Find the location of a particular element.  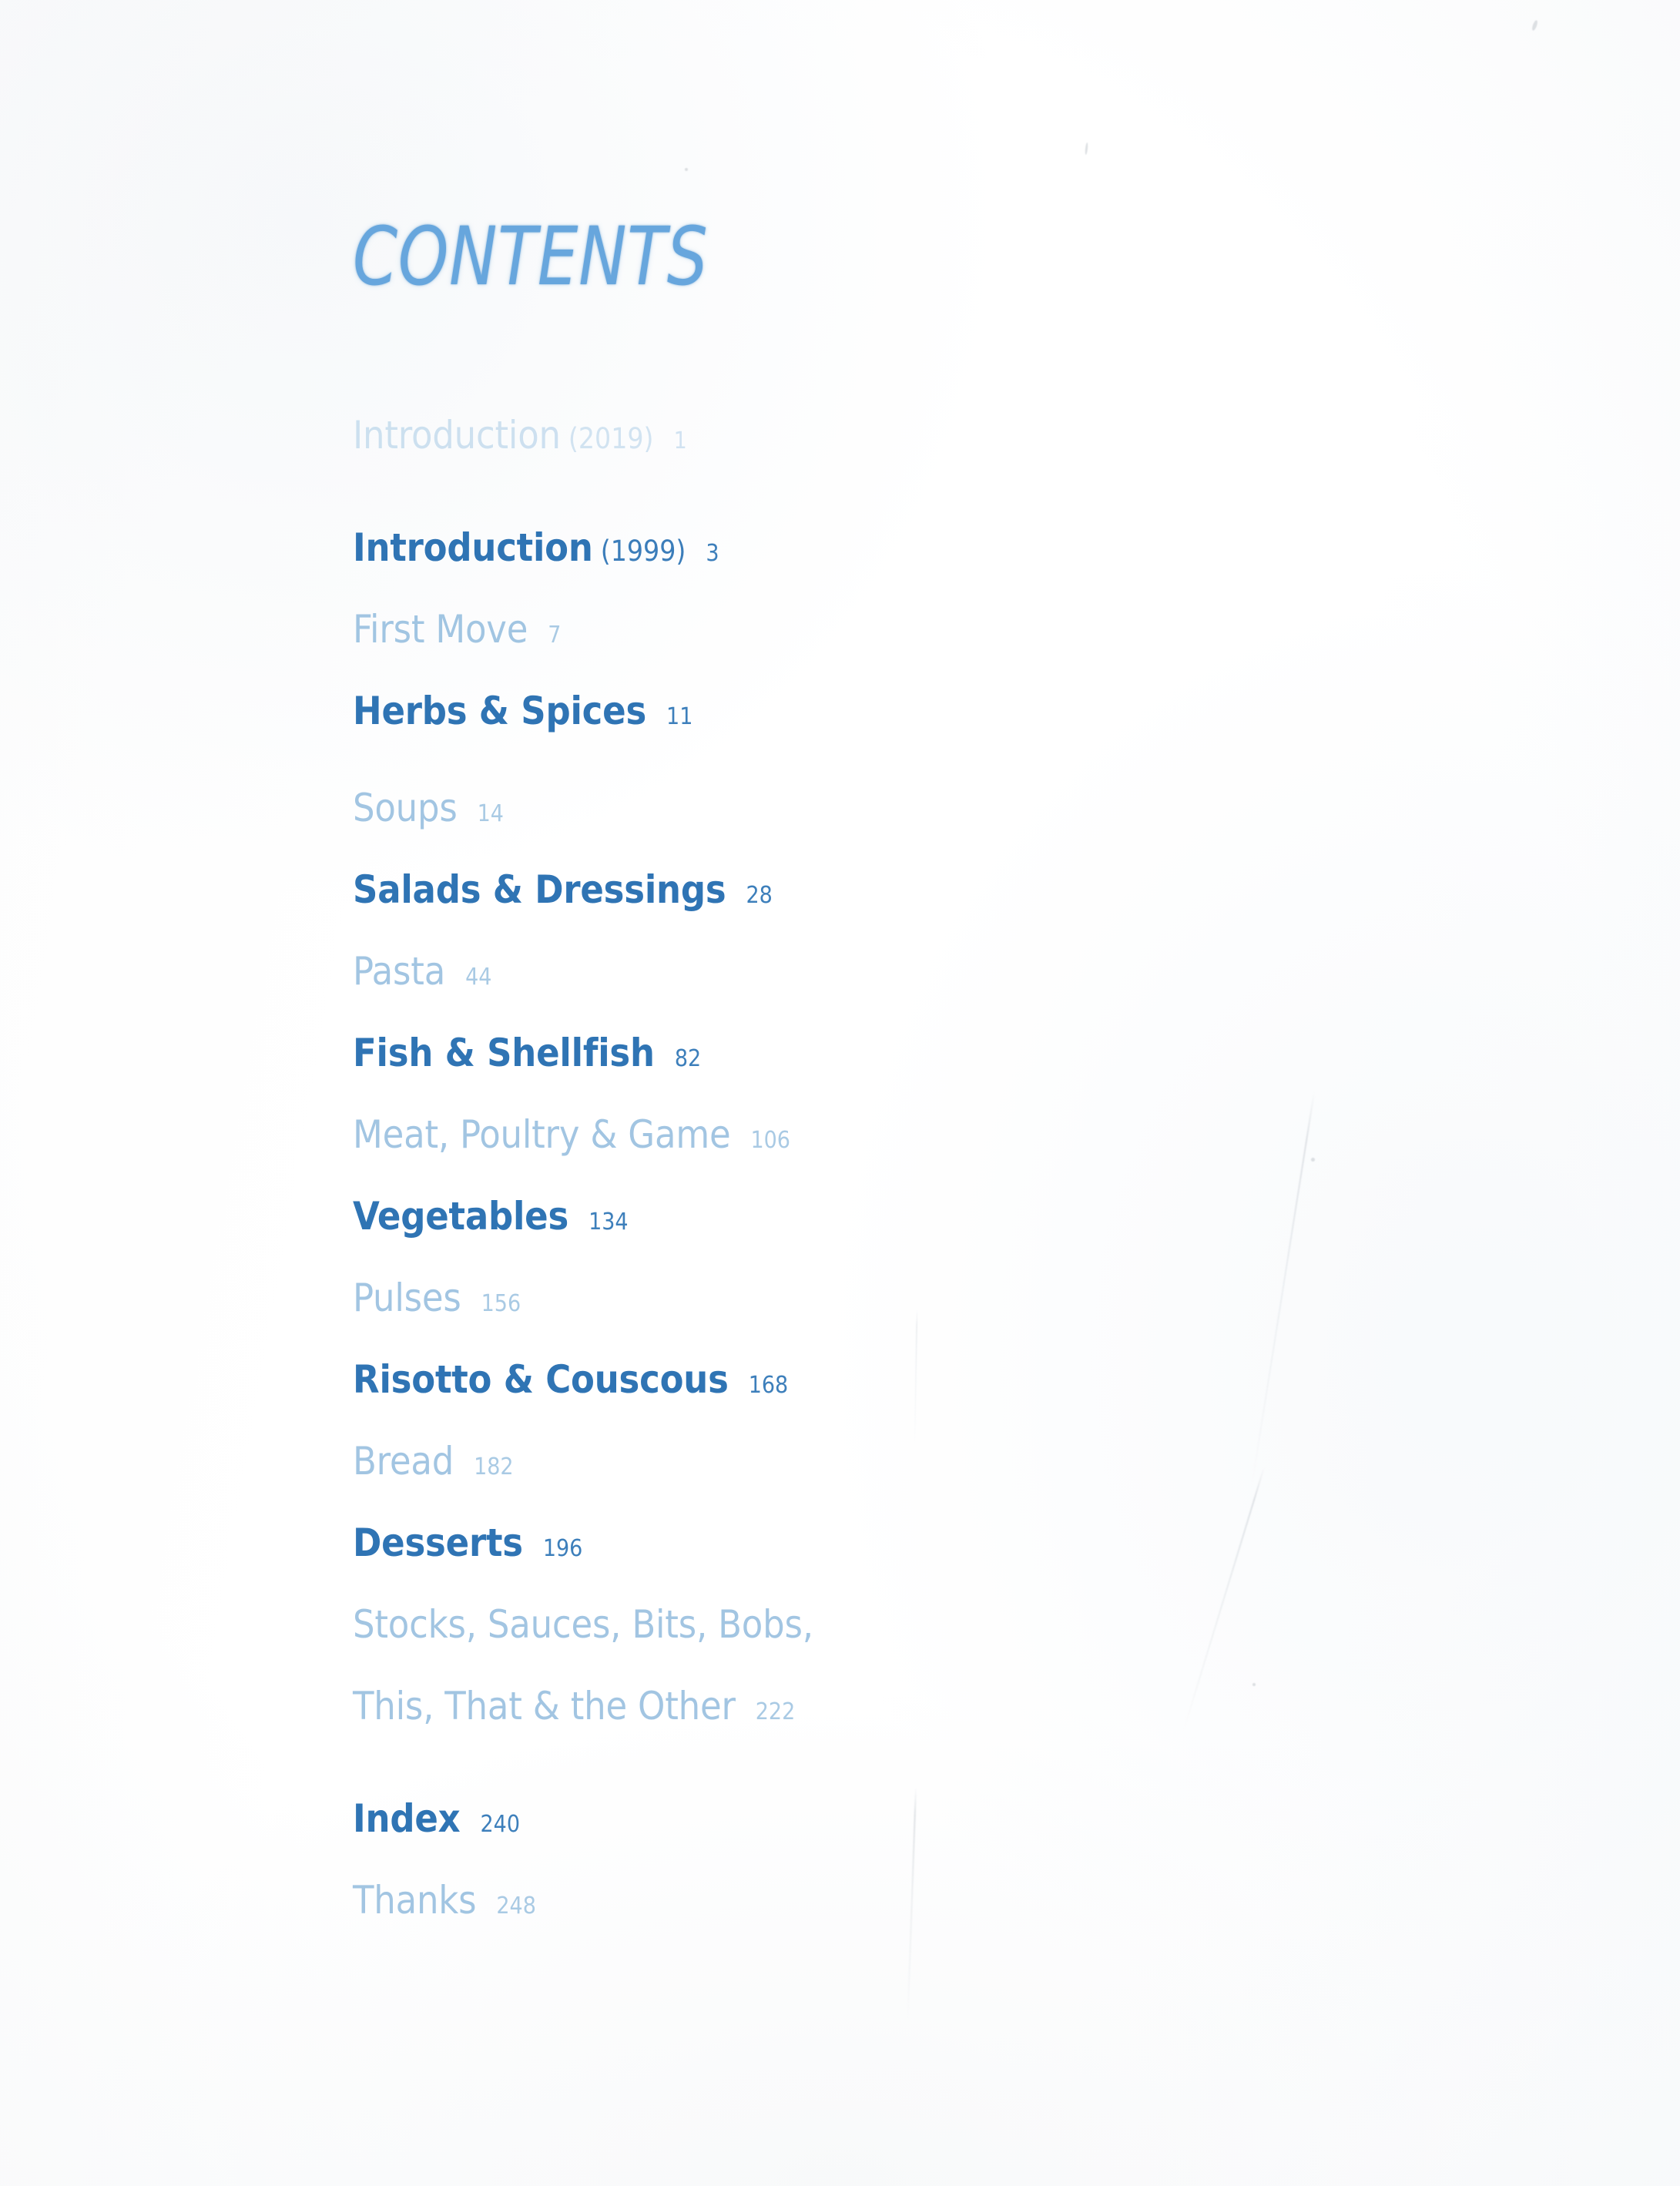

contents-entry: Bread 182 is located at coordinates (853, 1461).